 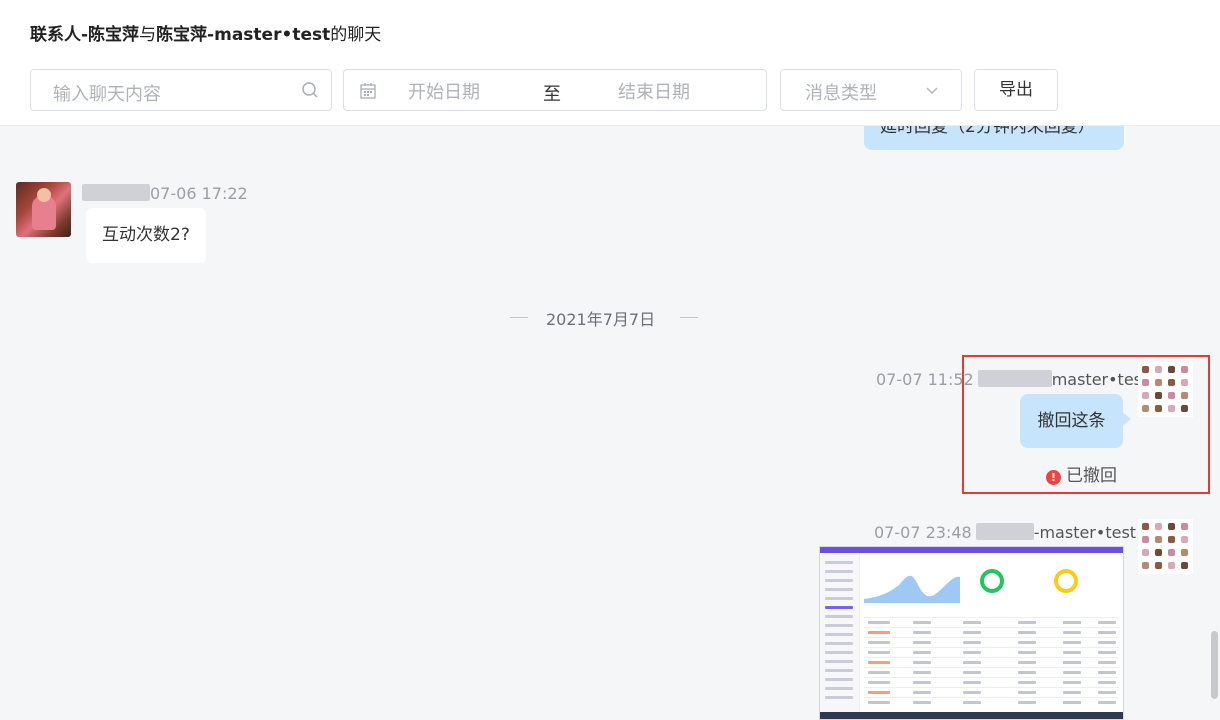 What do you see at coordinates (181, 90) in the screenshot?
I see `search-input: 输入聊天内容` at bounding box center [181, 90].